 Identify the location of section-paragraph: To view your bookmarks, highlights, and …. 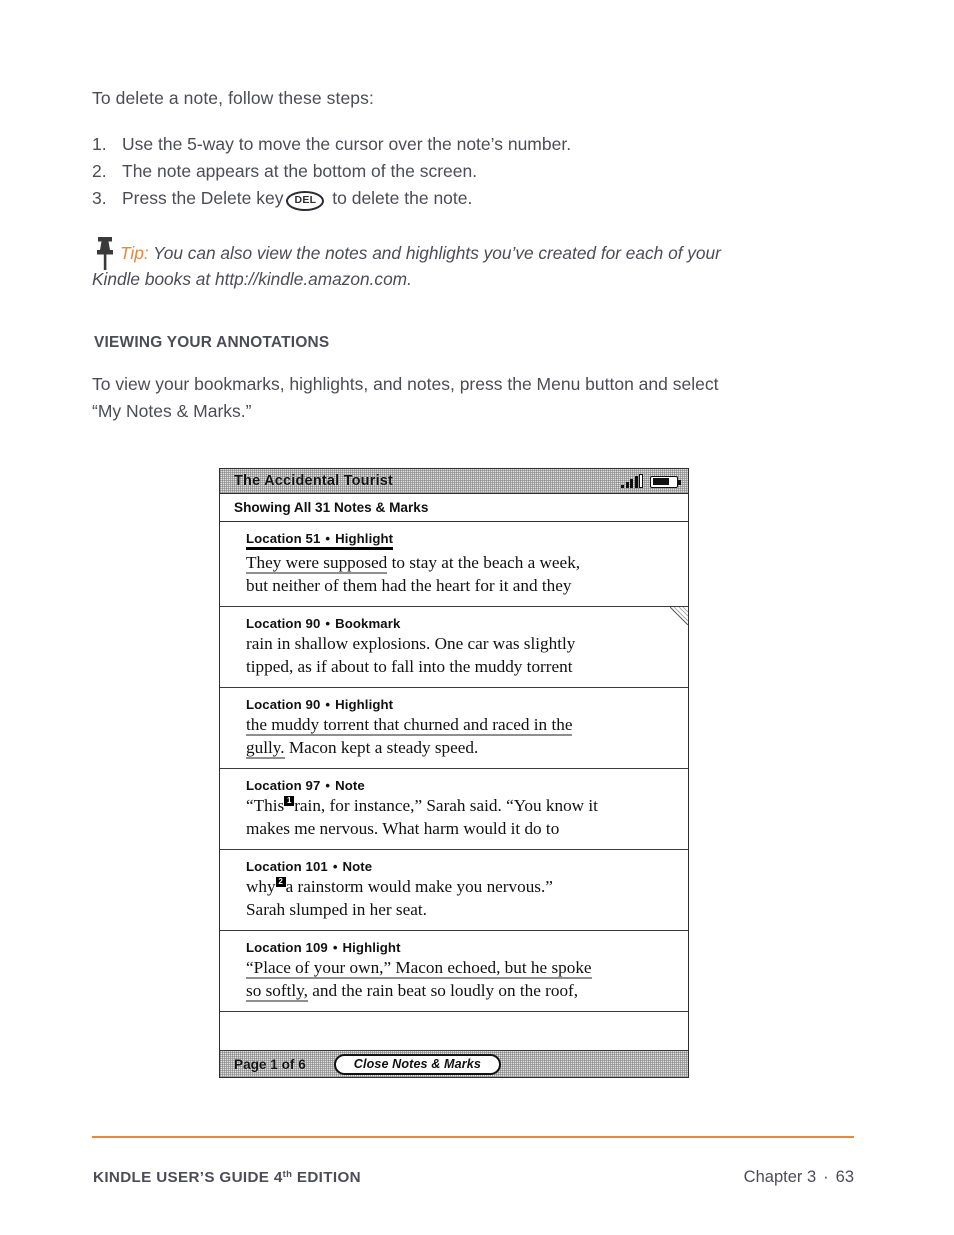
(487, 398).